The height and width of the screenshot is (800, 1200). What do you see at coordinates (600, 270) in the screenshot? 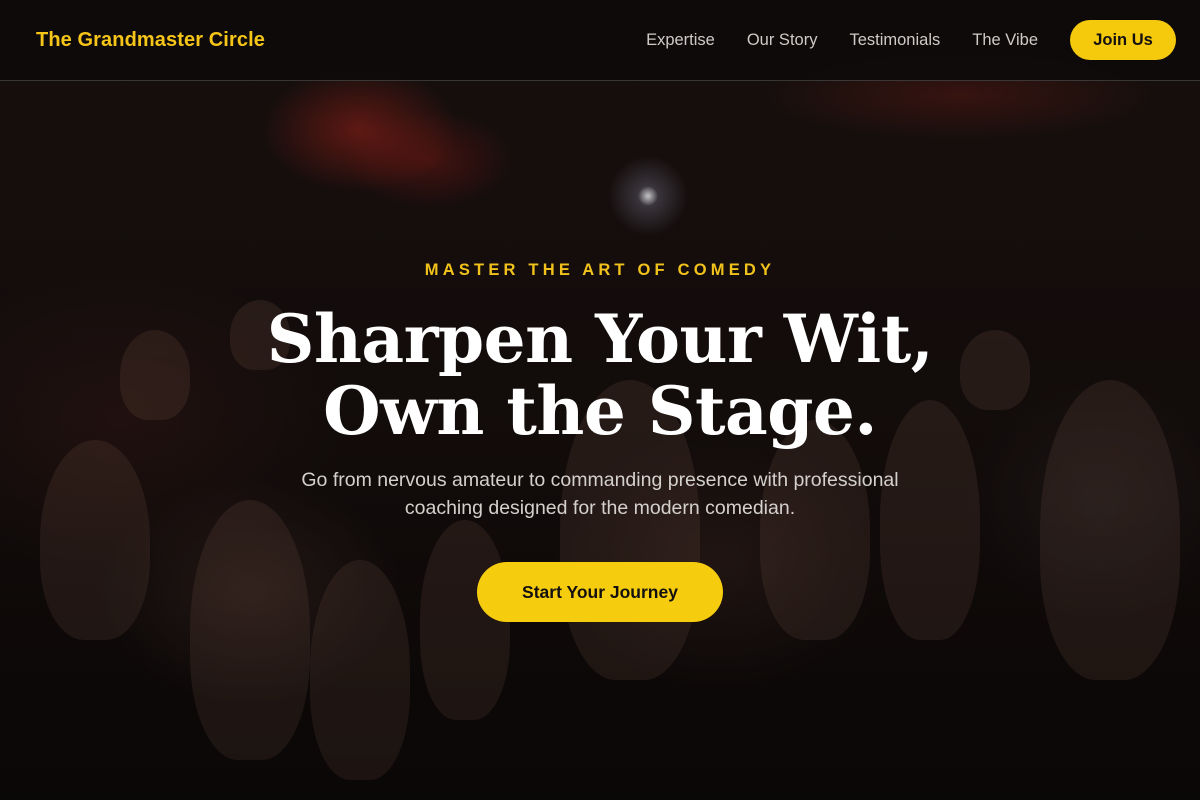
I see `hero-eyebrow: MASTER THE ART OF COMEDY` at bounding box center [600, 270].